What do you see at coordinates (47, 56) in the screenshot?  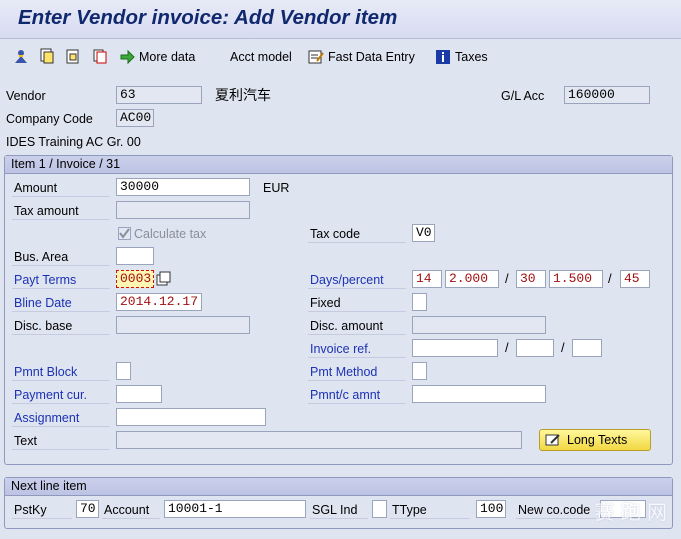 I see `copy-icon` at bounding box center [47, 56].